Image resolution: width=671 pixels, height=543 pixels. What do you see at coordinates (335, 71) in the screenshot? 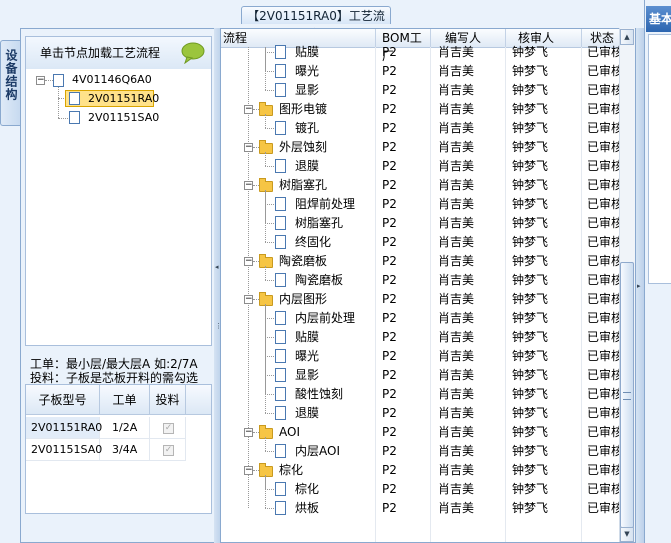
I see `process-step-name: 曝光` at bounding box center [335, 71].